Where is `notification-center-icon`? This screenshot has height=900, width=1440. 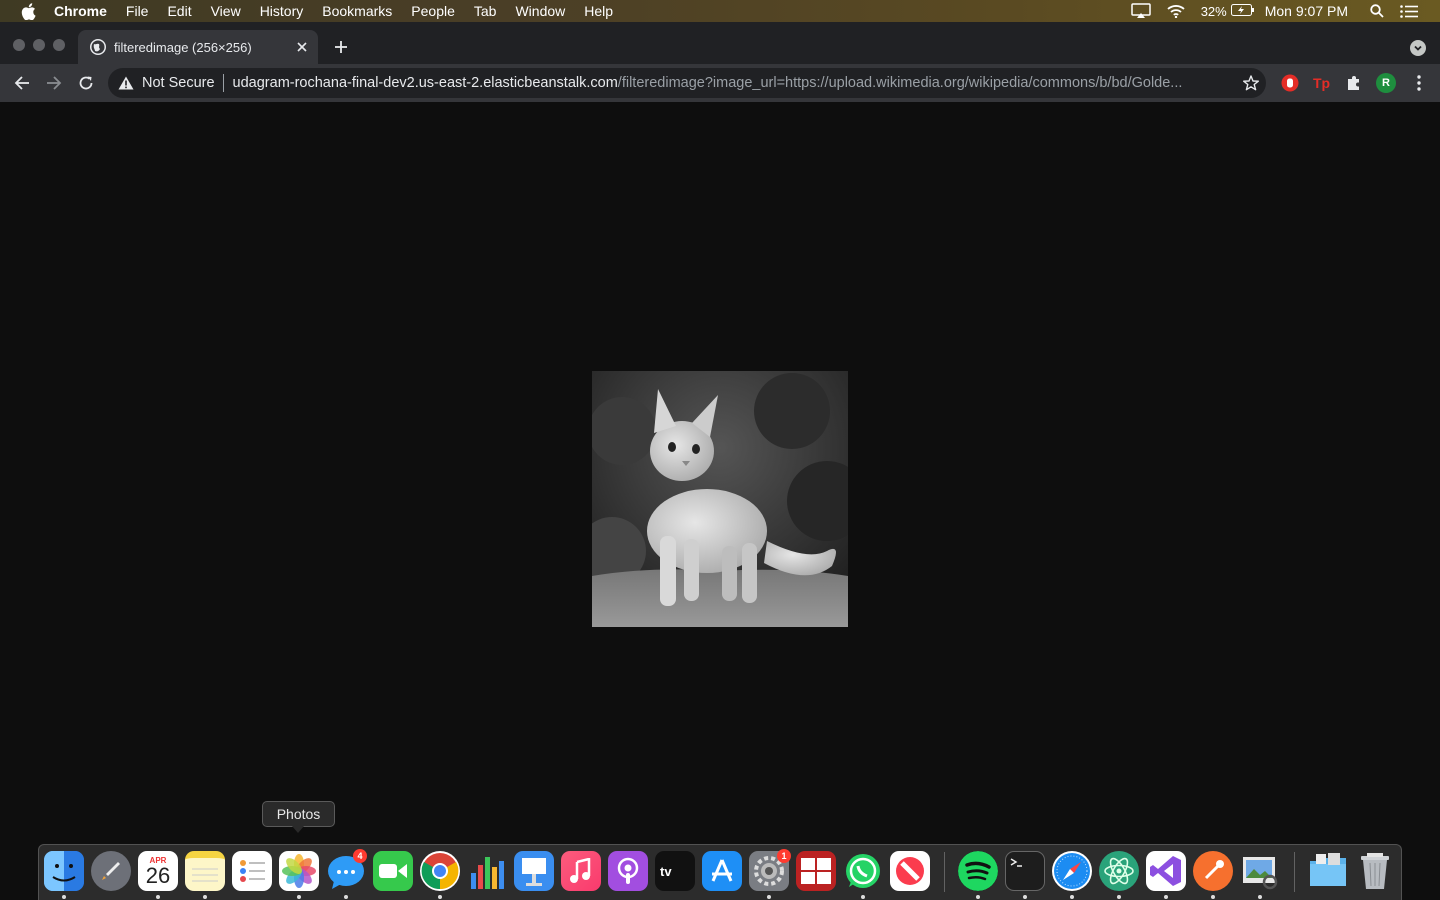
notification-center-icon is located at coordinates (1409, 11).